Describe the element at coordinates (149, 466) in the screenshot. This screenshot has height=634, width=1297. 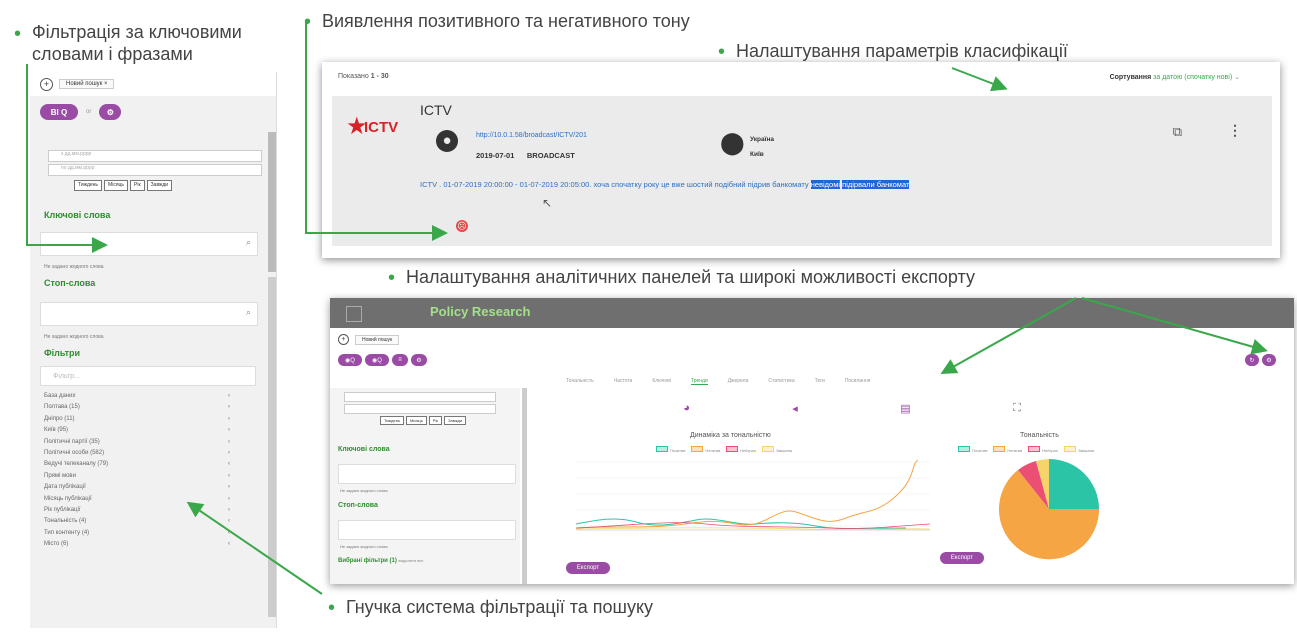
I see `filter-item: Ведучі телеканалу (79) ‹` at that location.